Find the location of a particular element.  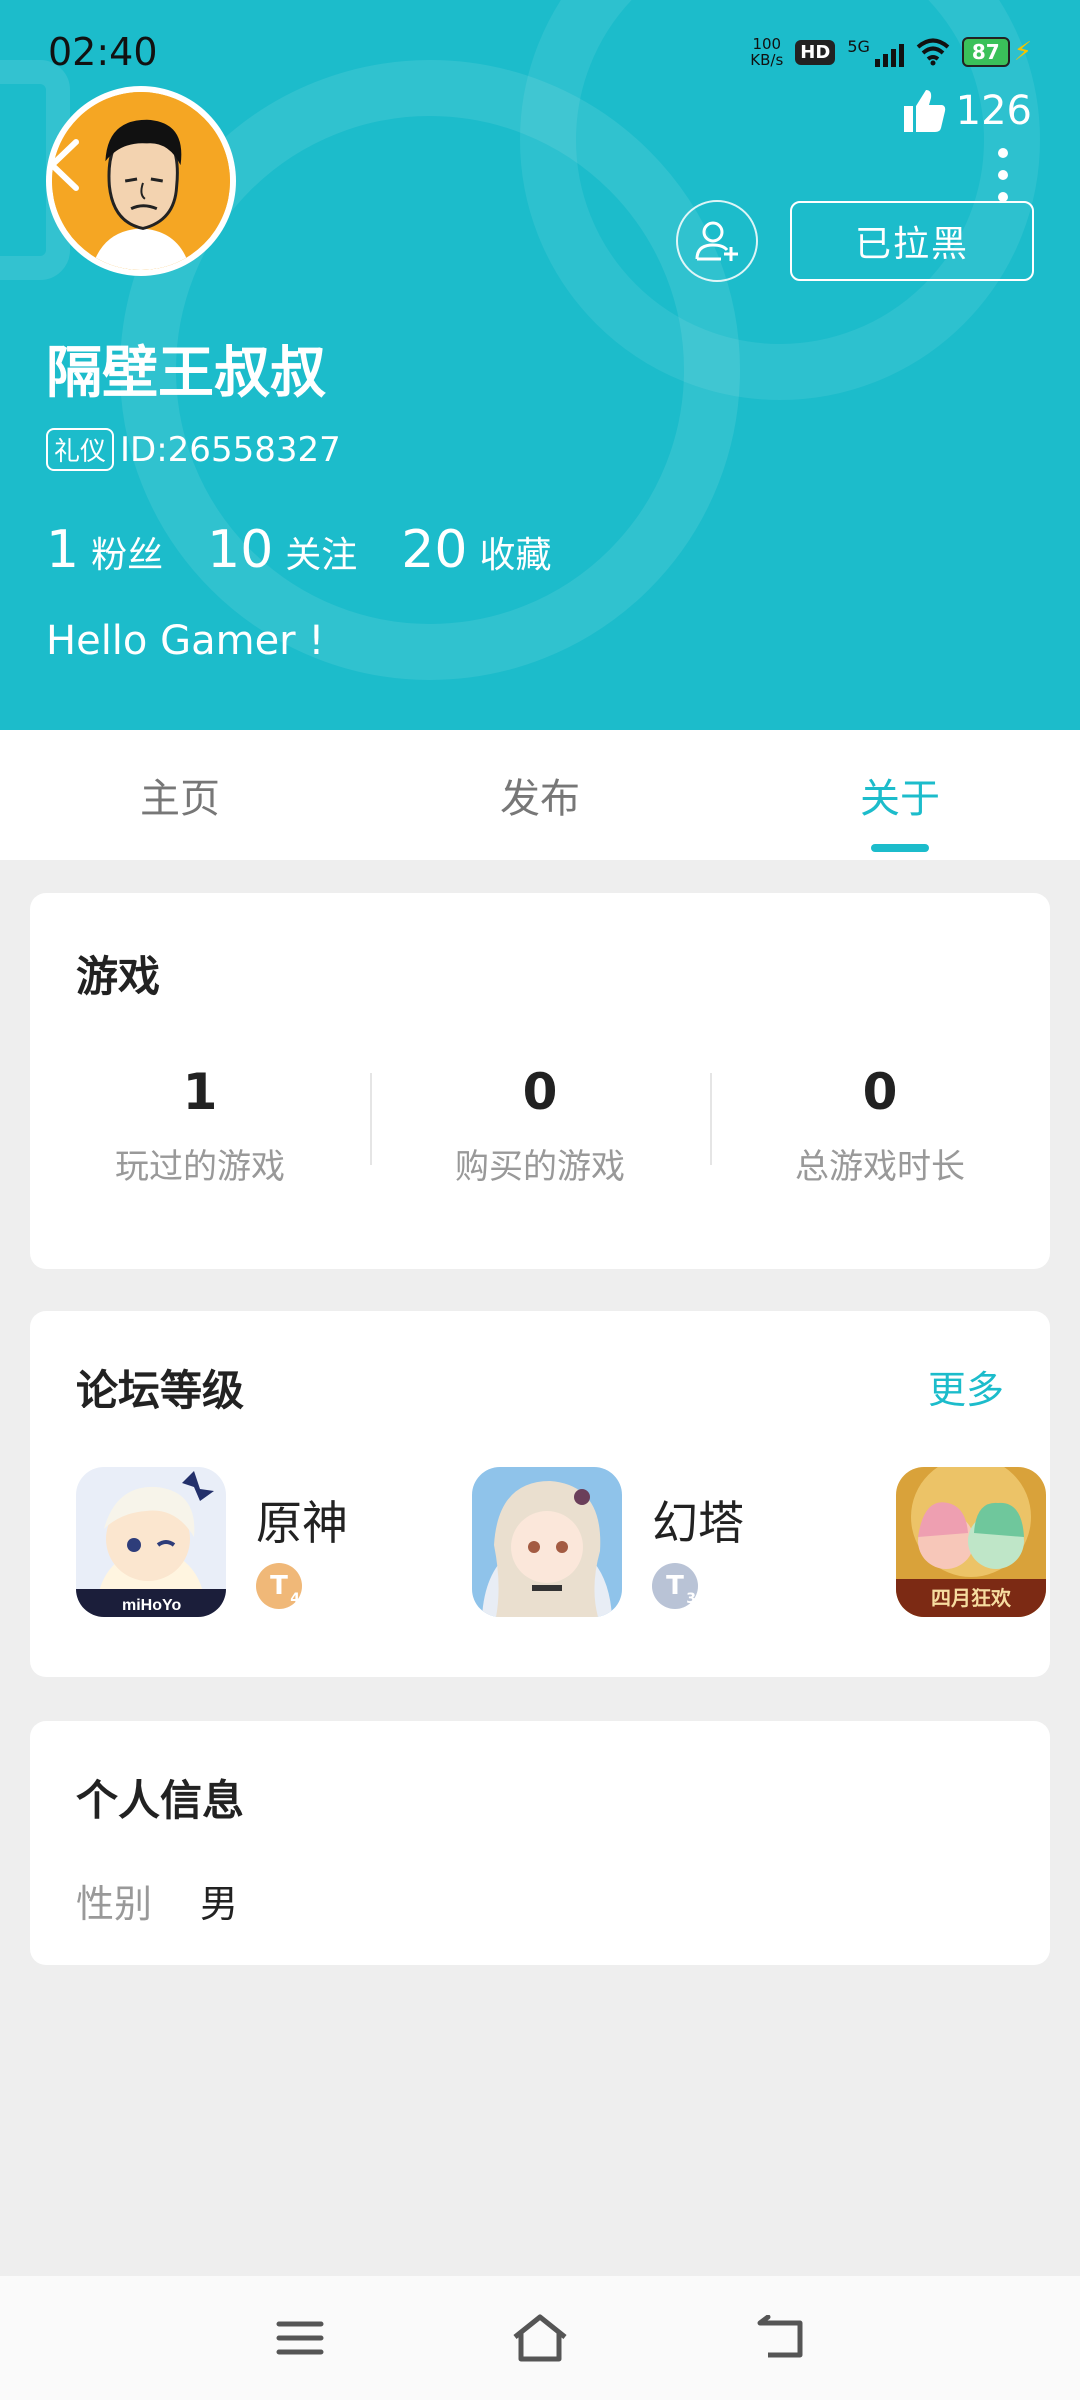

follow-button is located at coordinates (717, 241).